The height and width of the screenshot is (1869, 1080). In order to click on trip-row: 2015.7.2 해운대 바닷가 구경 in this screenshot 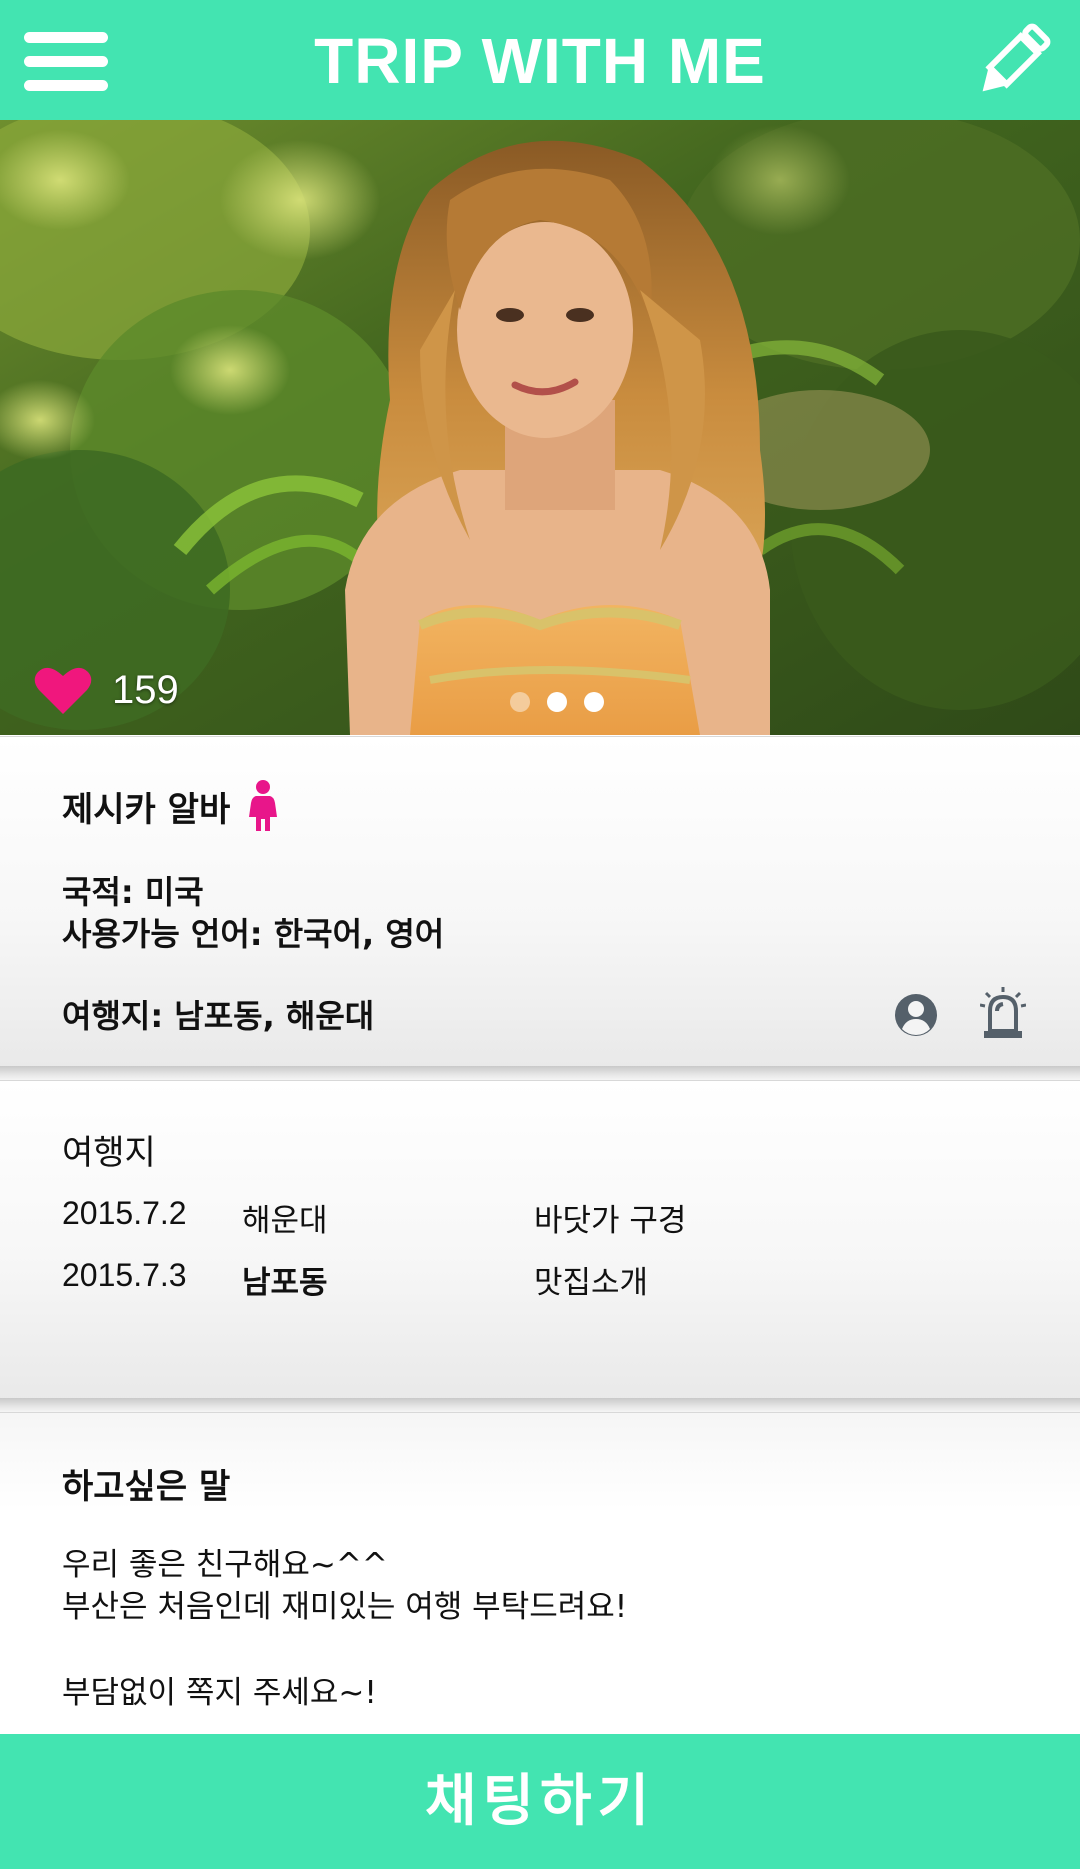, I will do `click(512, 1217)`.